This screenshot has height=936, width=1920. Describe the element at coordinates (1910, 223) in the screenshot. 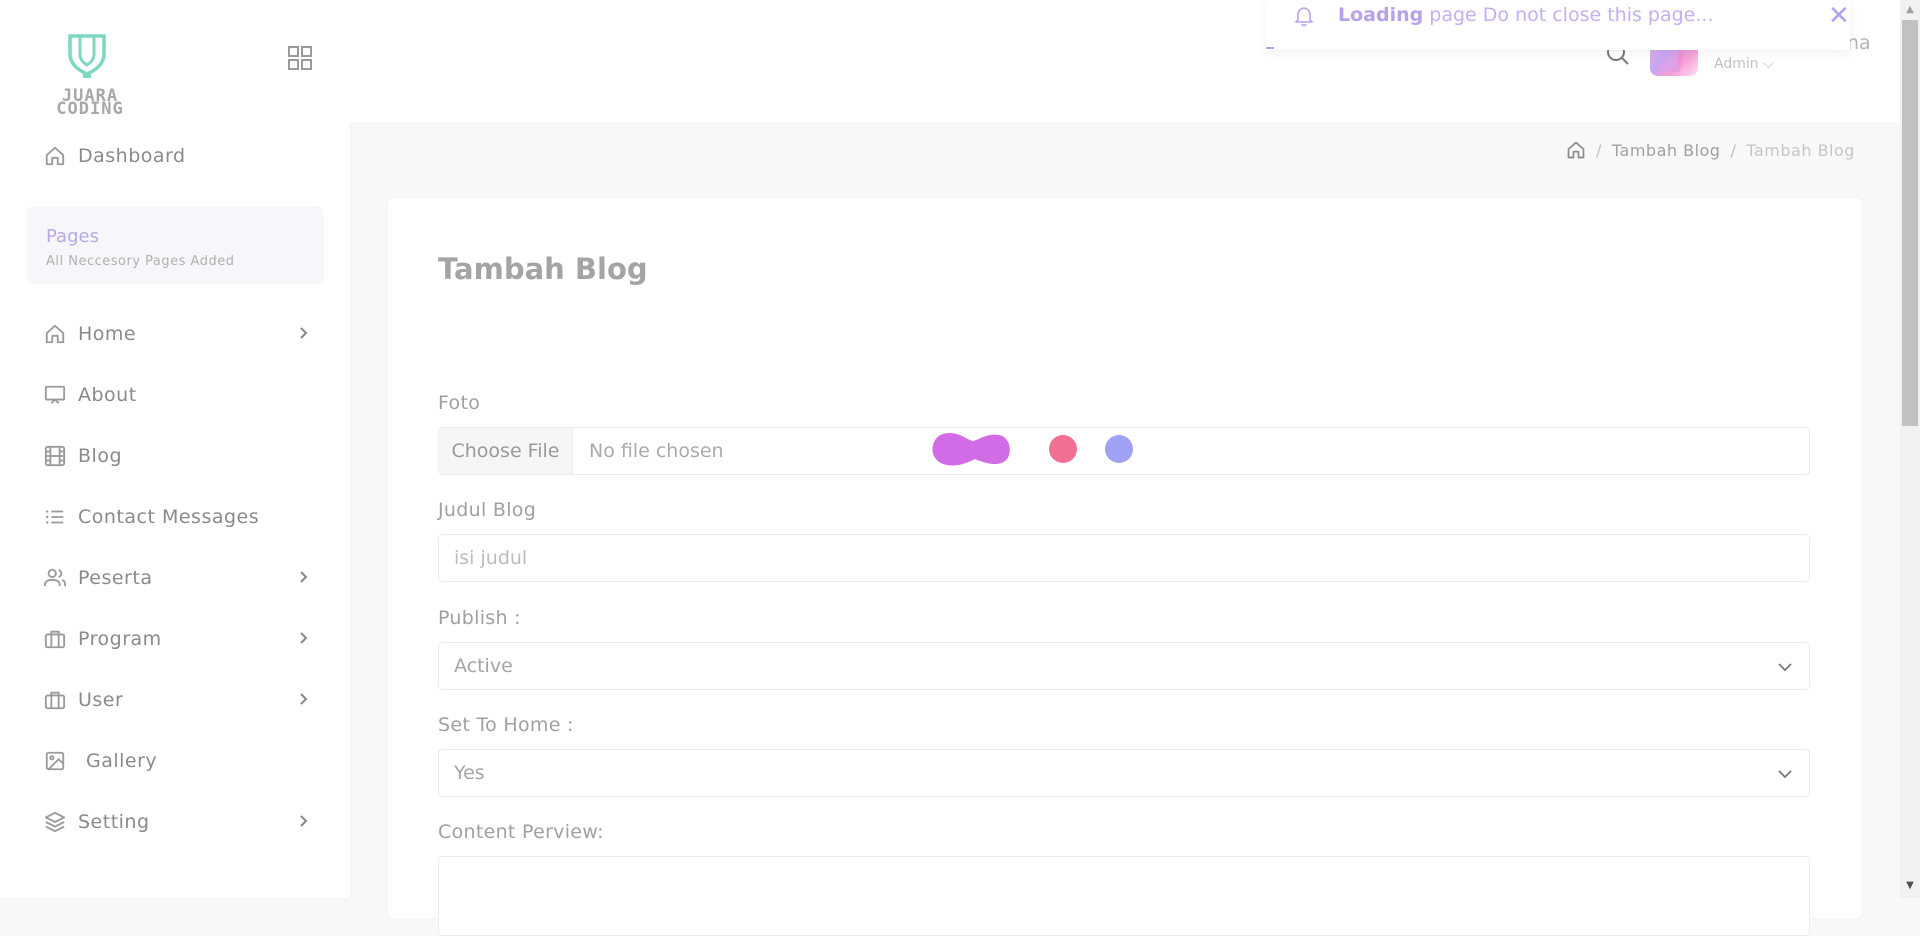

I see `scroll-thumb` at that location.